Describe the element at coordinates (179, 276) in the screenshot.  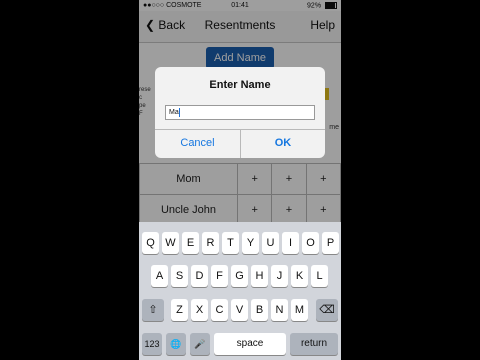
I see `key-s: S` at that location.